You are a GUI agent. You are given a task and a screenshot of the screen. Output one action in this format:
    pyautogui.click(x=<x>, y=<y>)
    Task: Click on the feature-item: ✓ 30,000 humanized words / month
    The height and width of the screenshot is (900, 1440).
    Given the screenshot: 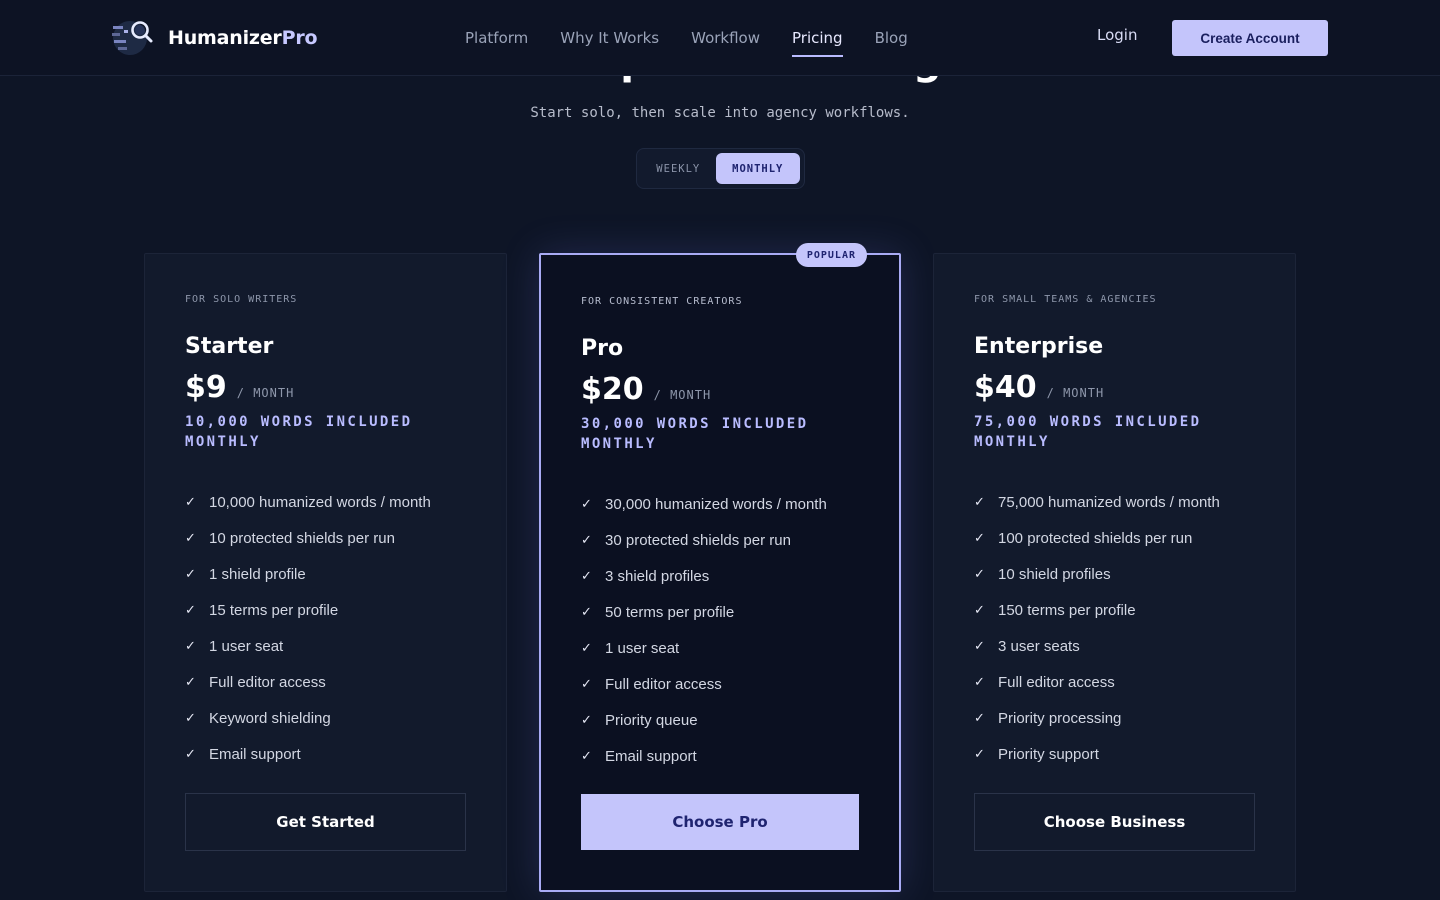 What is the action you would take?
    pyautogui.click(x=704, y=504)
    